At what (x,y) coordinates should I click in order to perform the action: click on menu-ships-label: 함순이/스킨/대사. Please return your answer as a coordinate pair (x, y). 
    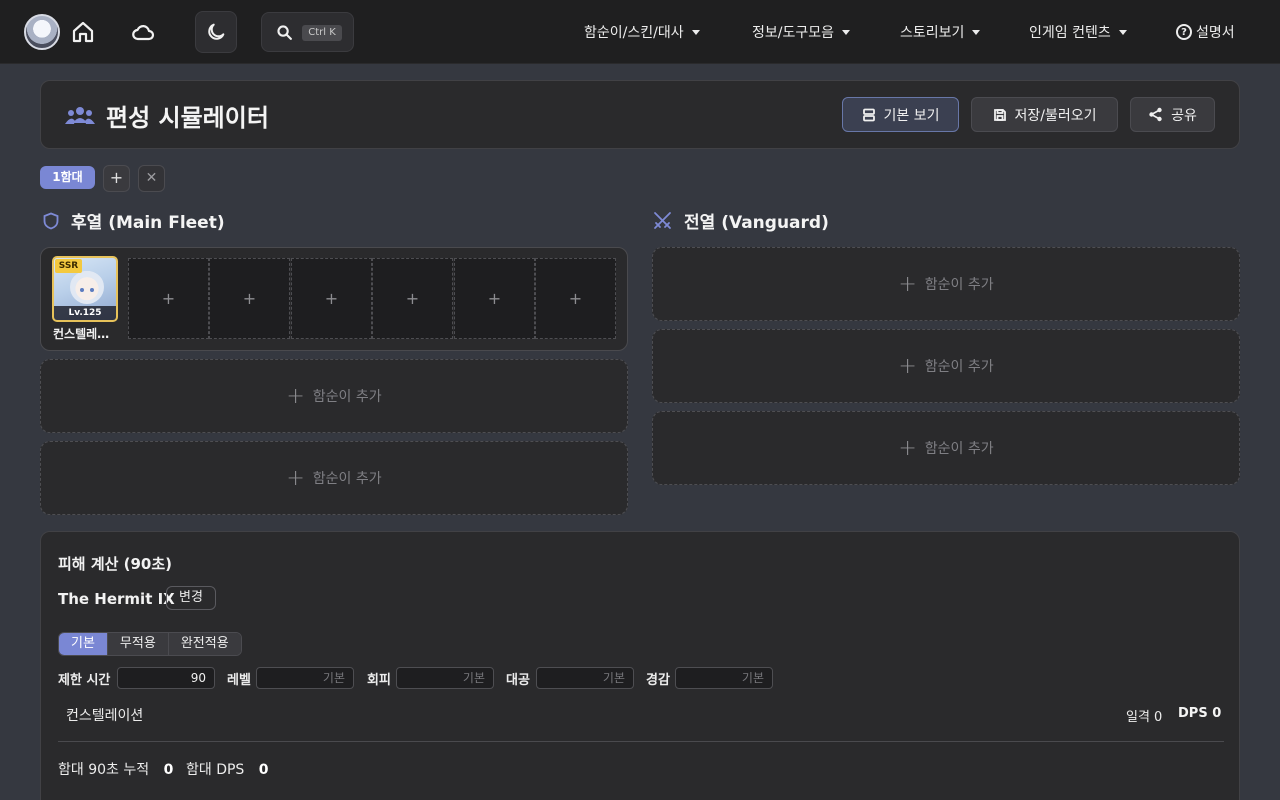
    Looking at the image, I should click on (634, 33).